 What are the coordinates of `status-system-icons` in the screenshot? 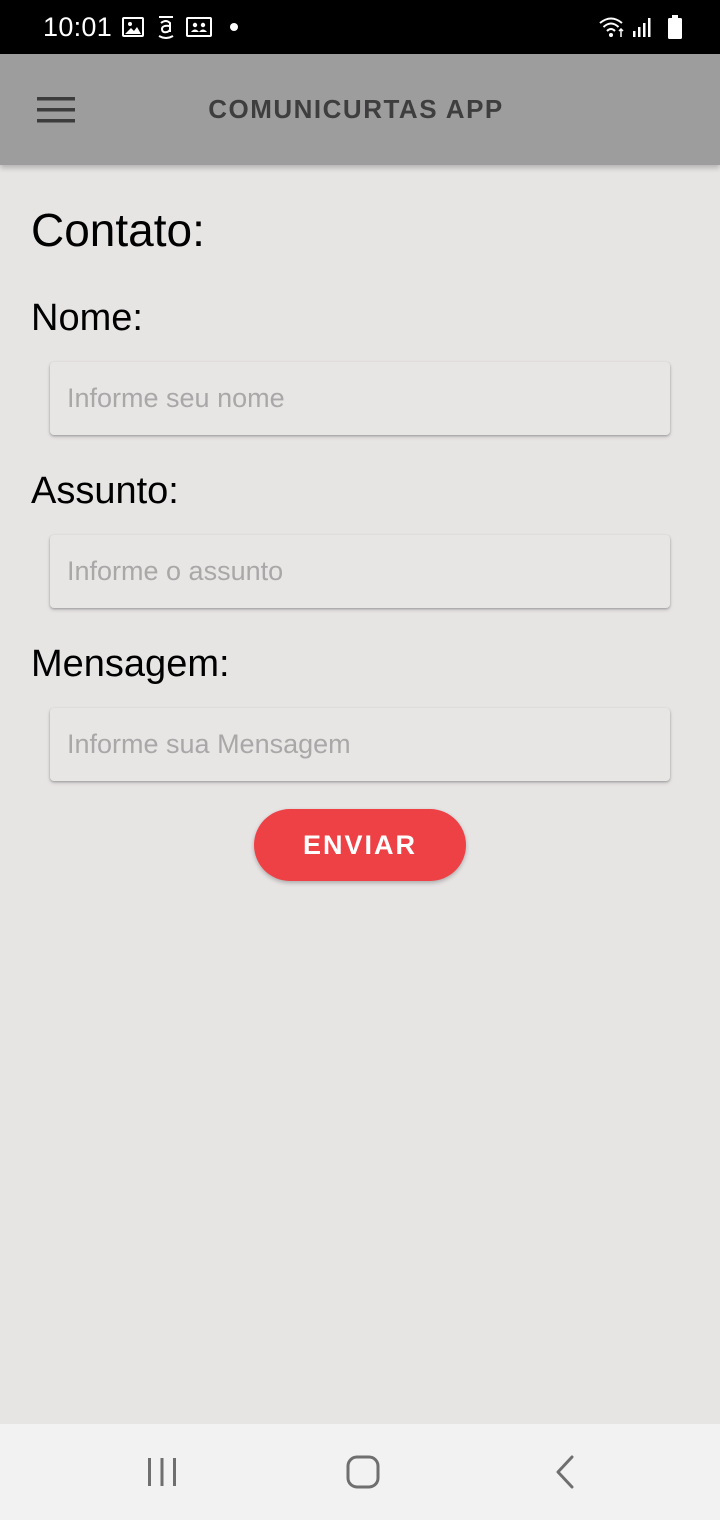 It's located at (640, 27).